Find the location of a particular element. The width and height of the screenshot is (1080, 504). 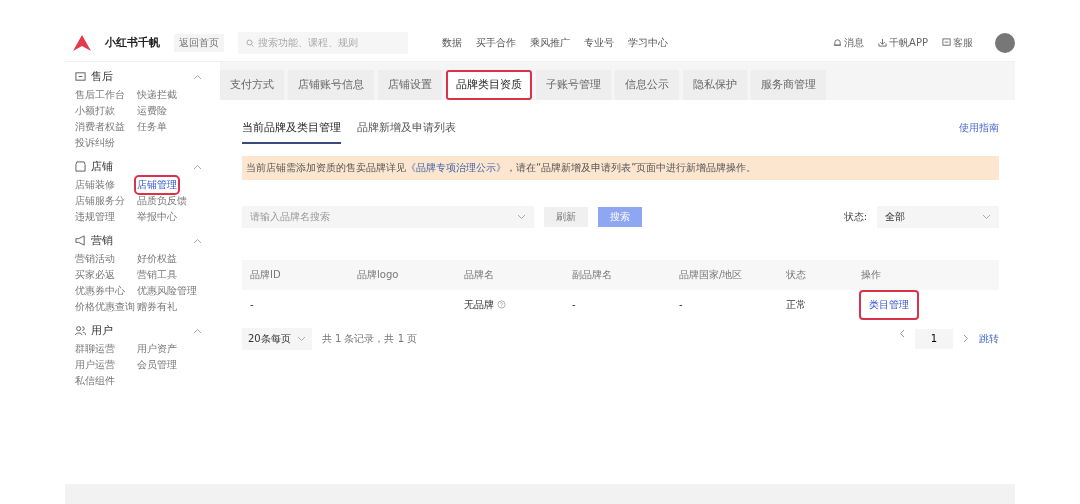

previous-page-icon is located at coordinates (902, 333).